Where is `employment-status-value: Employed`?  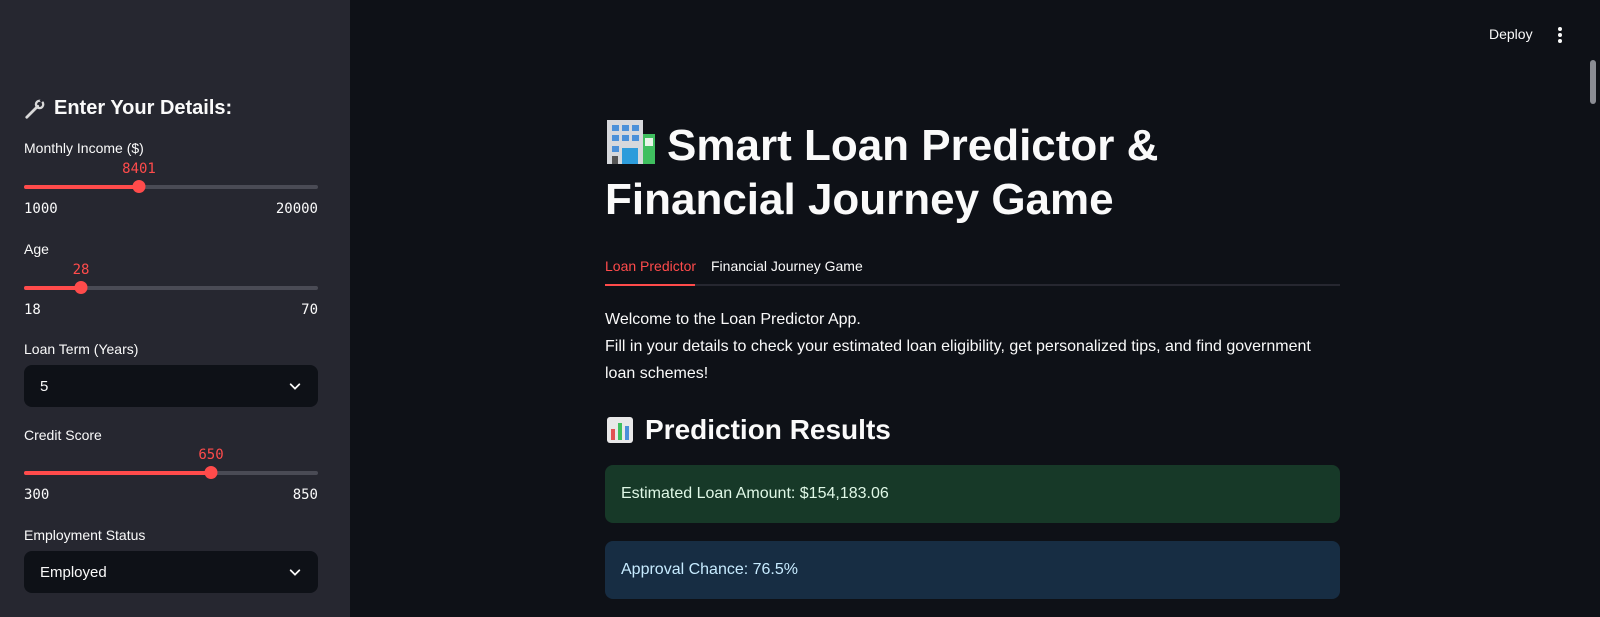
employment-status-value: Employed is located at coordinates (73, 572).